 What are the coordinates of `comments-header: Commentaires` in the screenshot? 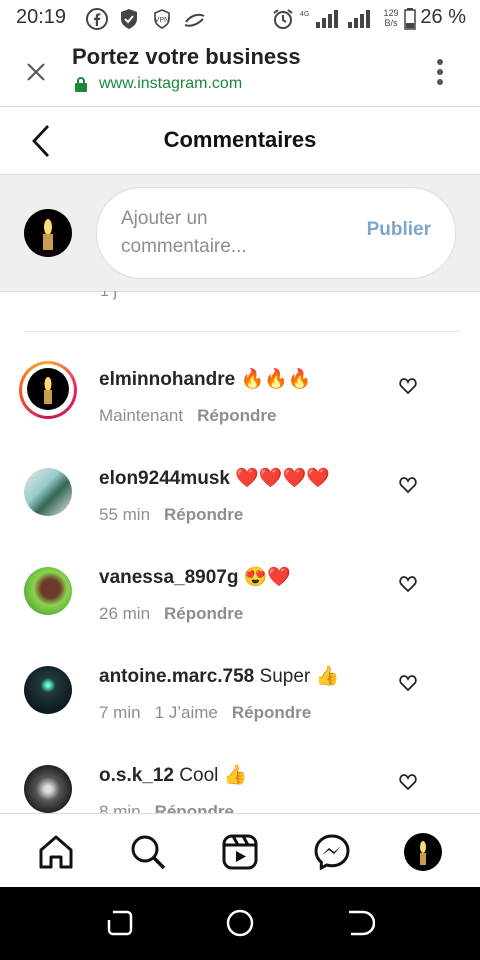 It's located at (240, 140).